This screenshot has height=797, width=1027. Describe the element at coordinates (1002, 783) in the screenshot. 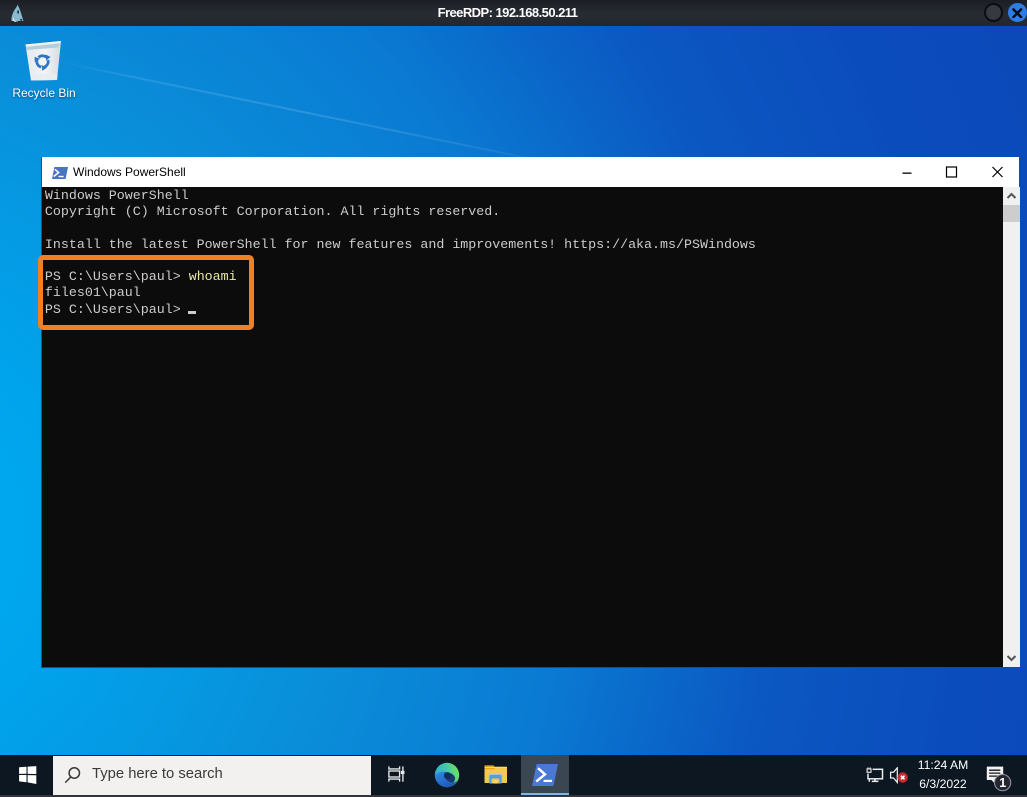

I see `svg-text: 1` at that location.